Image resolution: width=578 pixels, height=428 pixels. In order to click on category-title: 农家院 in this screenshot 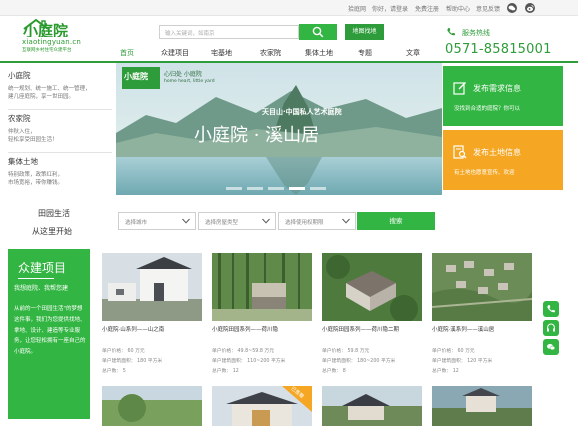, I will do `click(19, 118)`.